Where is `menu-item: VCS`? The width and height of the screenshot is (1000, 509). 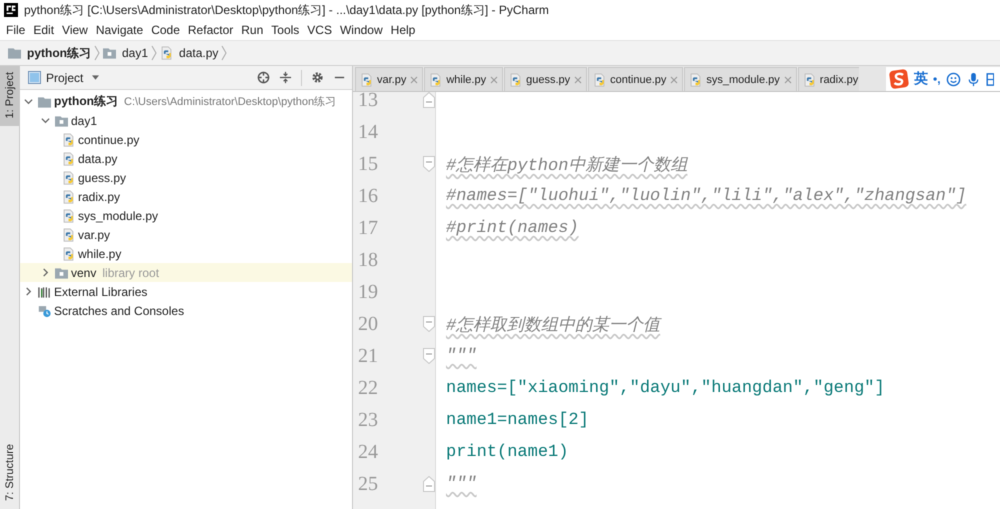
menu-item: VCS is located at coordinates (319, 30).